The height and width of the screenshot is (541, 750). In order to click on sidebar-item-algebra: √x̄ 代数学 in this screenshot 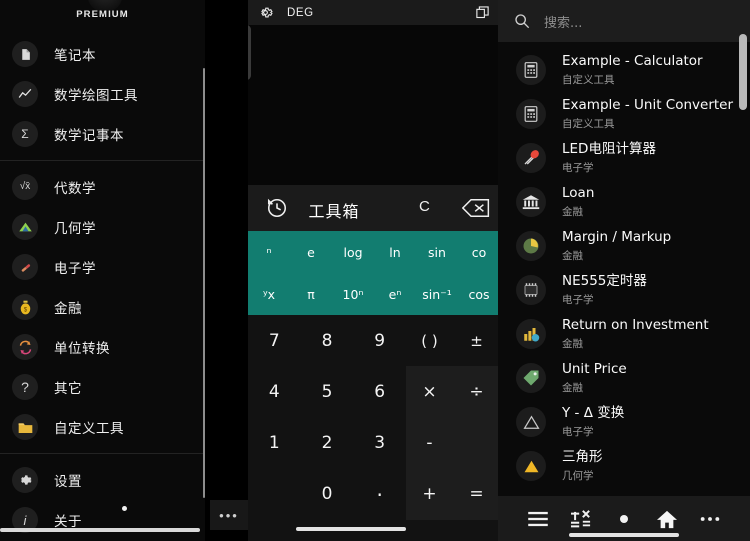, I will do `click(102, 187)`.